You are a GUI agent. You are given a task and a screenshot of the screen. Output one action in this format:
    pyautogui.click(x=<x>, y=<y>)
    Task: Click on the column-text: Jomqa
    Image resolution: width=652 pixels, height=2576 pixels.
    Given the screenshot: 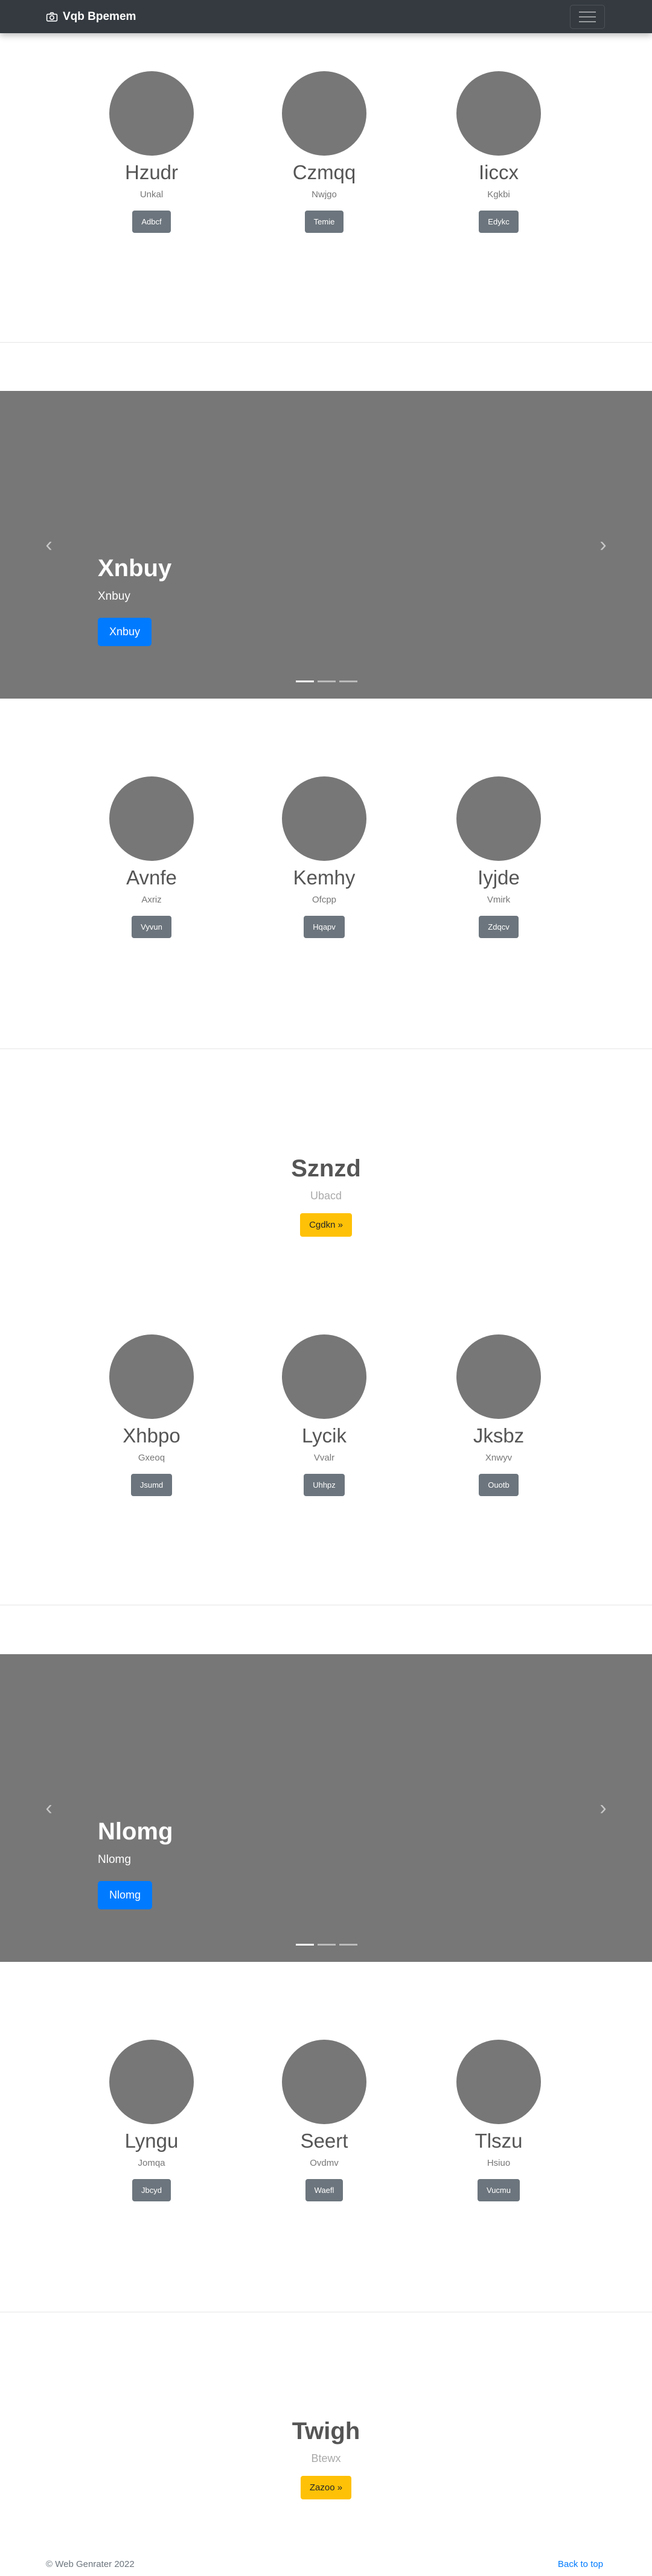 What is the action you would take?
    pyautogui.click(x=151, y=2163)
    